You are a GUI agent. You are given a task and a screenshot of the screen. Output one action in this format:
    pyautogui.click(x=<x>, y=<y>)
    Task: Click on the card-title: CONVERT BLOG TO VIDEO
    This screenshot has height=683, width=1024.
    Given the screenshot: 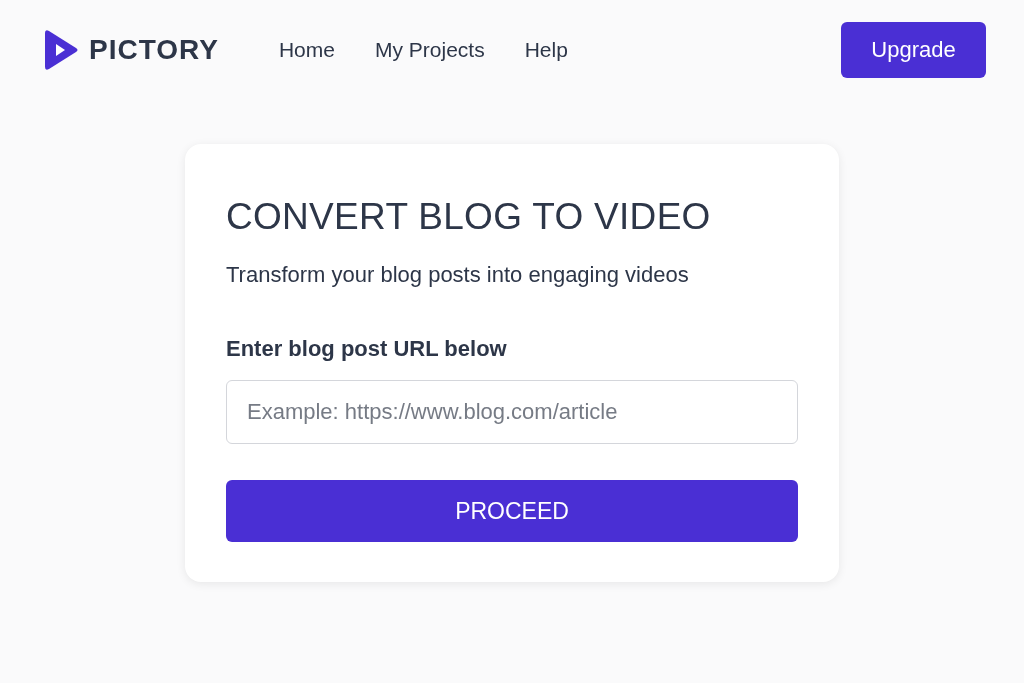 What is the action you would take?
    pyautogui.click(x=469, y=217)
    